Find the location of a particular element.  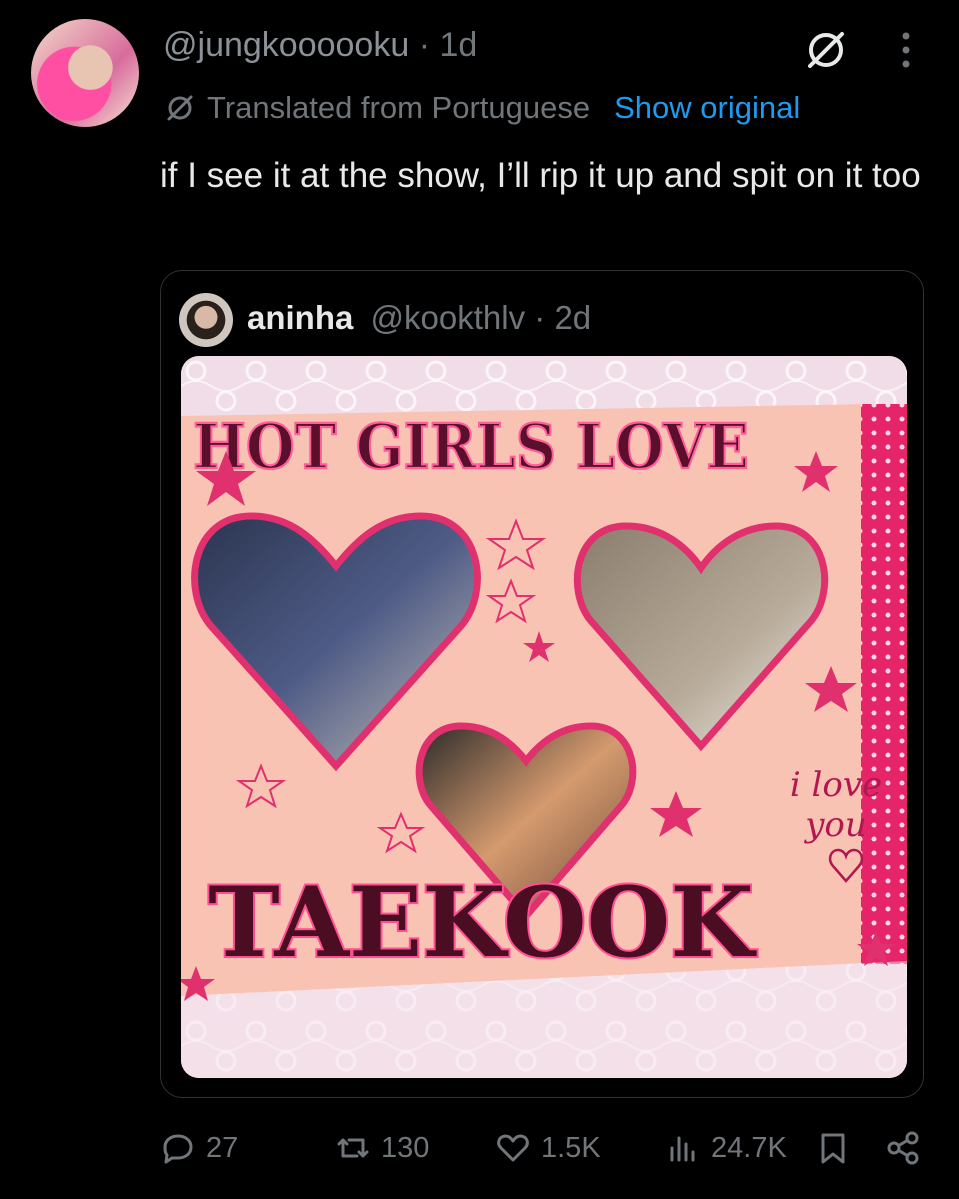

banner-name: TAEKOOK is located at coordinates (482, 922).